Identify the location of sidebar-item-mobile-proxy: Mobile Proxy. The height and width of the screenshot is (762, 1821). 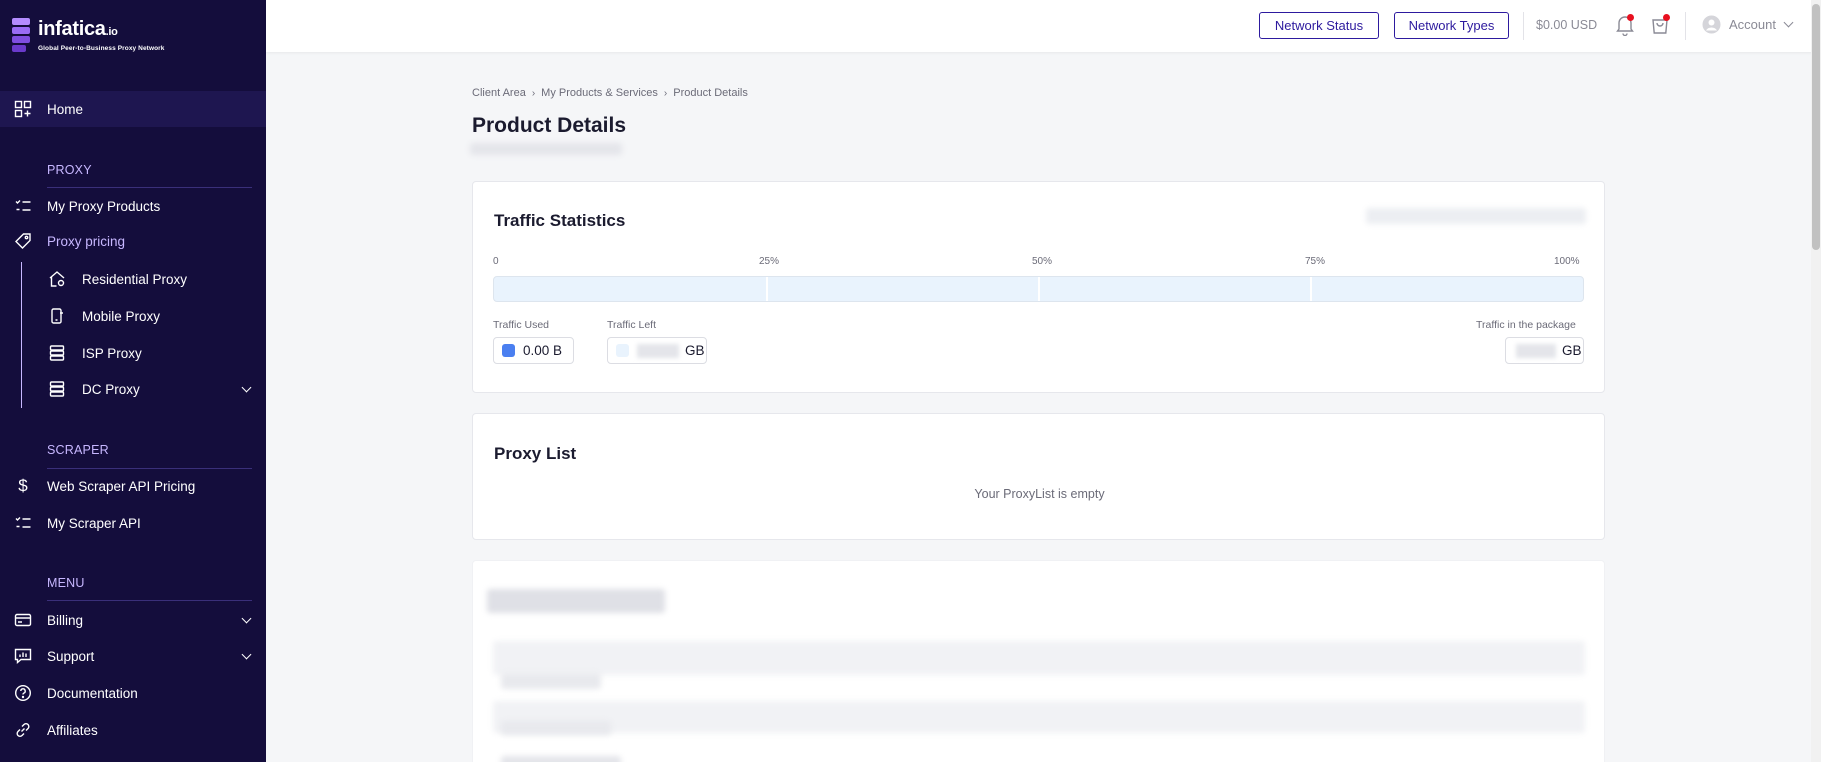
(133, 316).